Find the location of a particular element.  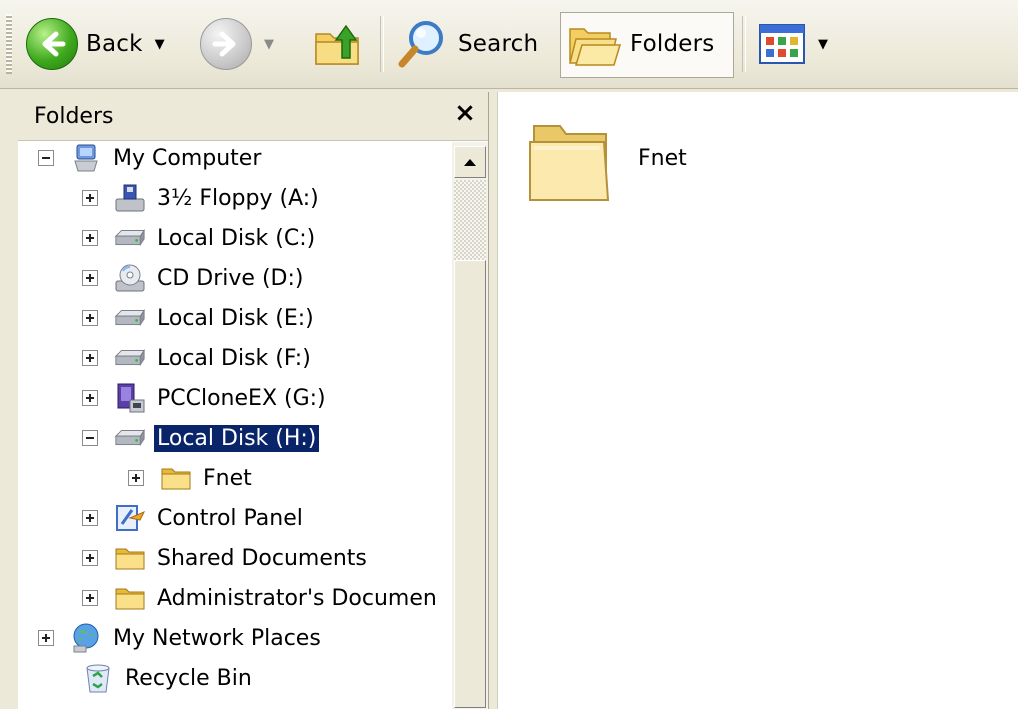

up-folder-button is located at coordinates (338, 44).